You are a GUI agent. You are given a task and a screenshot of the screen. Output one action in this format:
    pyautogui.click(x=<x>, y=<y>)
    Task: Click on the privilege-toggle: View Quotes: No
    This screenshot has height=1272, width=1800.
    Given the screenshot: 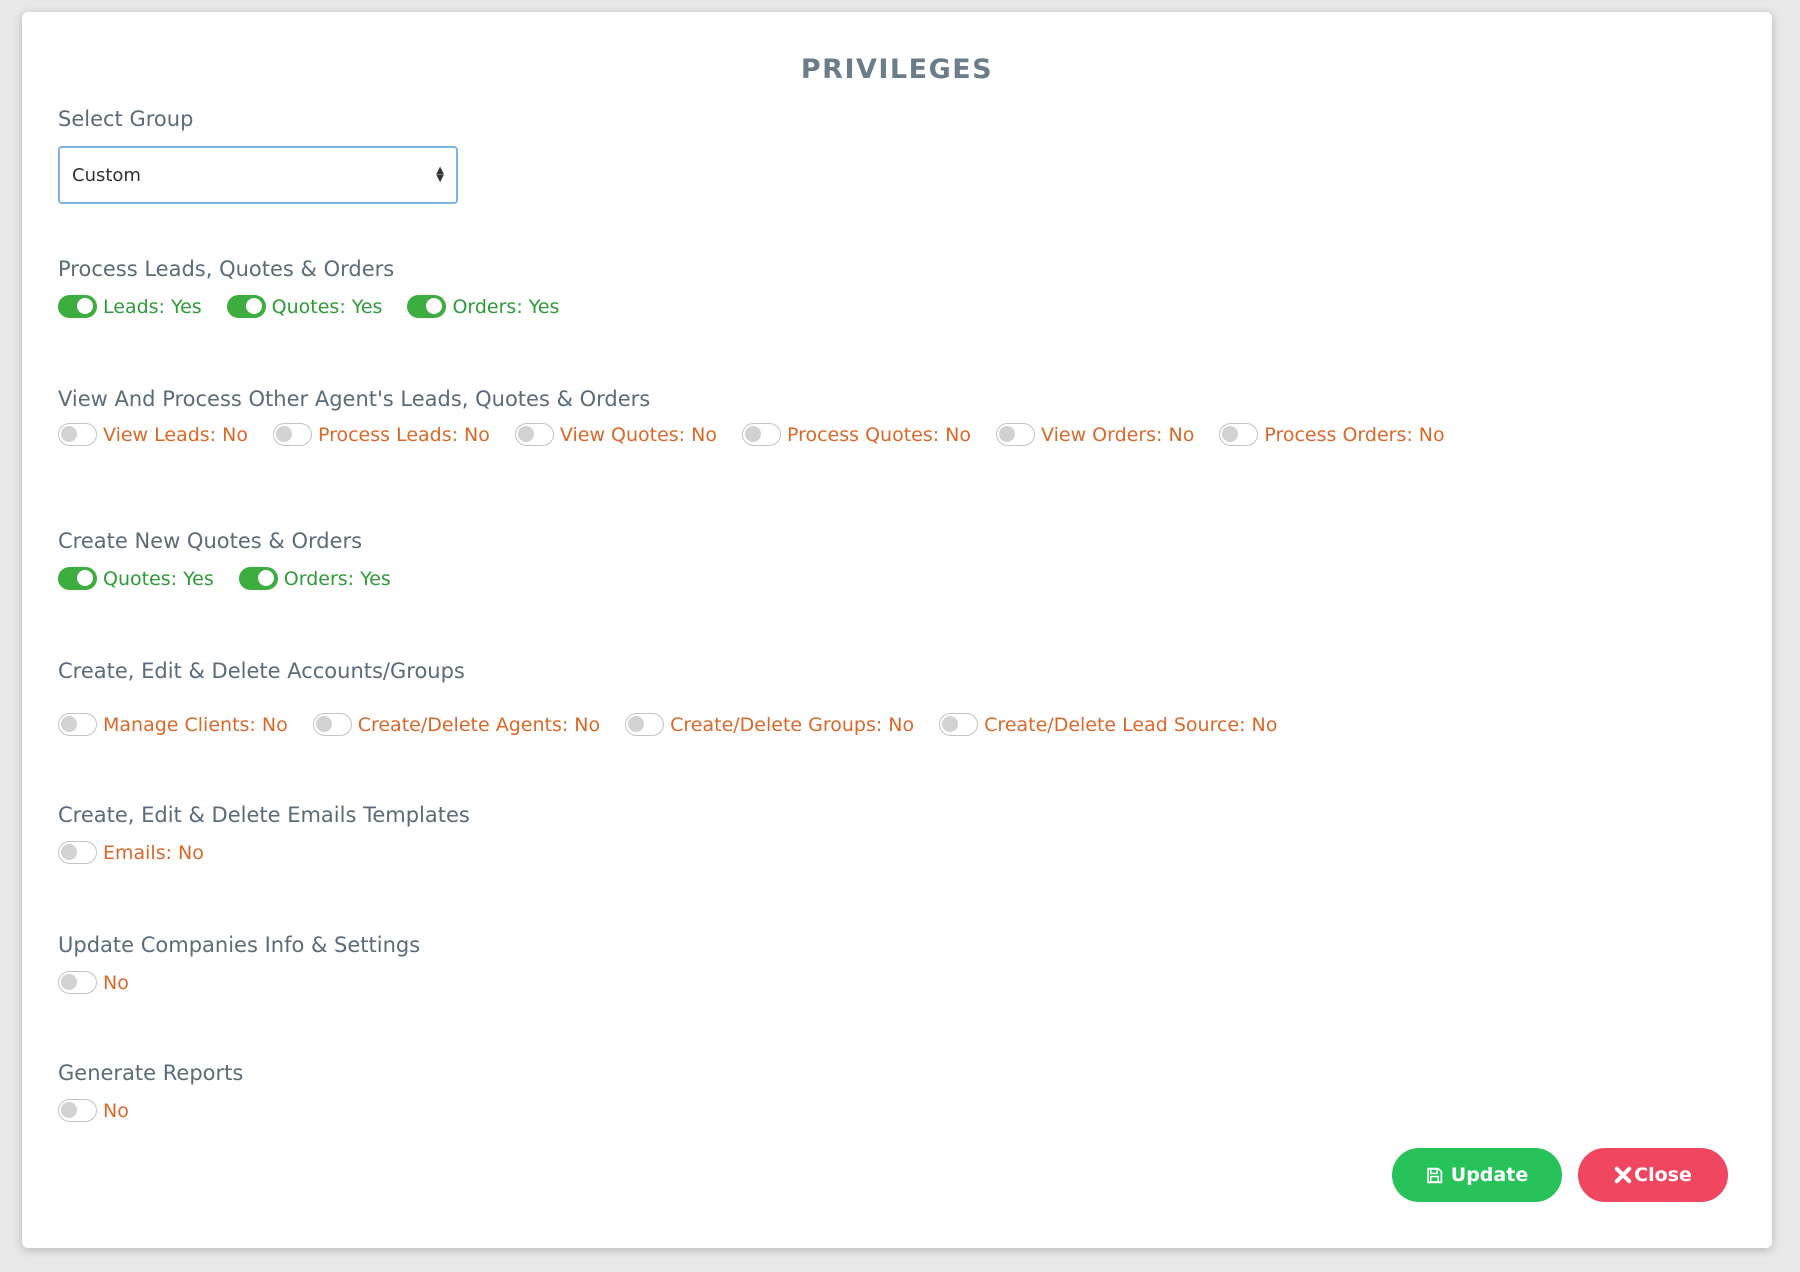 What is the action you would take?
    pyautogui.click(x=615, y=434)
    